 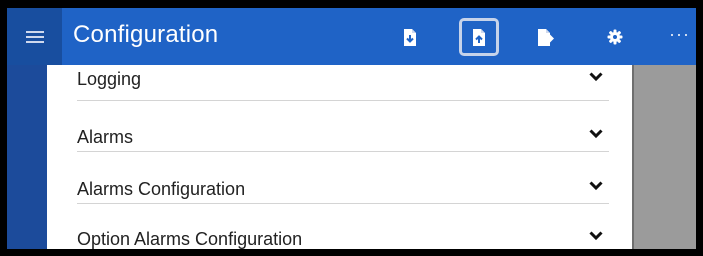 What do you see at coordinates (105, 137) in the screenshot?
I see `section-label: Alarms` at bounding box center [105, 137].